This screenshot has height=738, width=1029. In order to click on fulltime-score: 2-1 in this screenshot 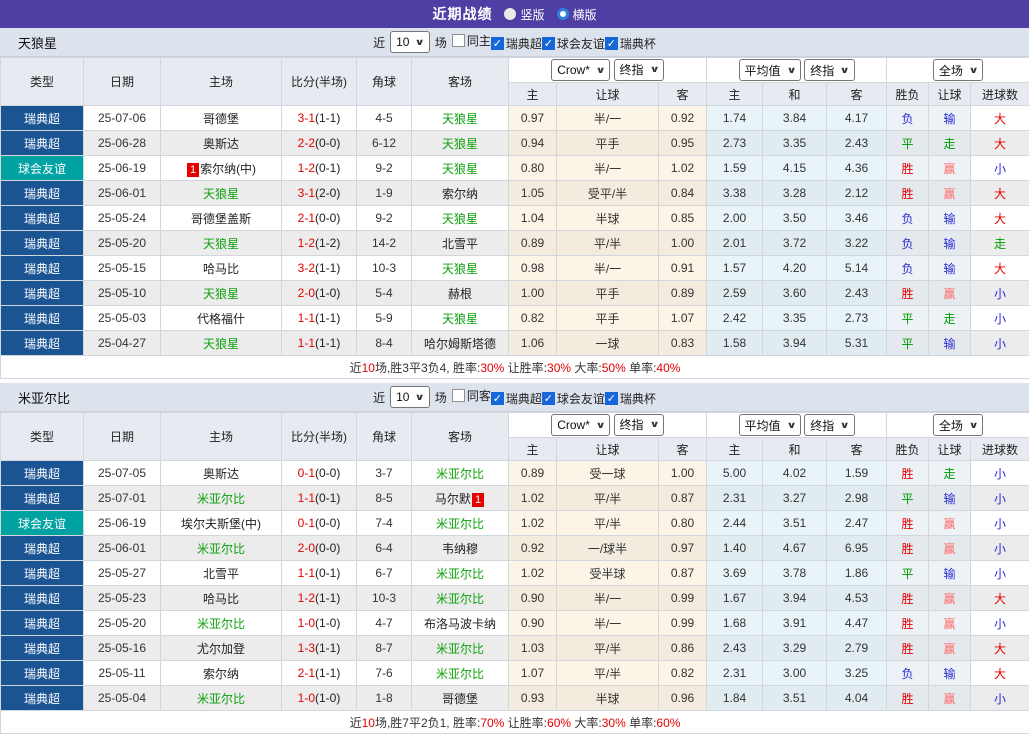, I will do `click(306, 218)`.